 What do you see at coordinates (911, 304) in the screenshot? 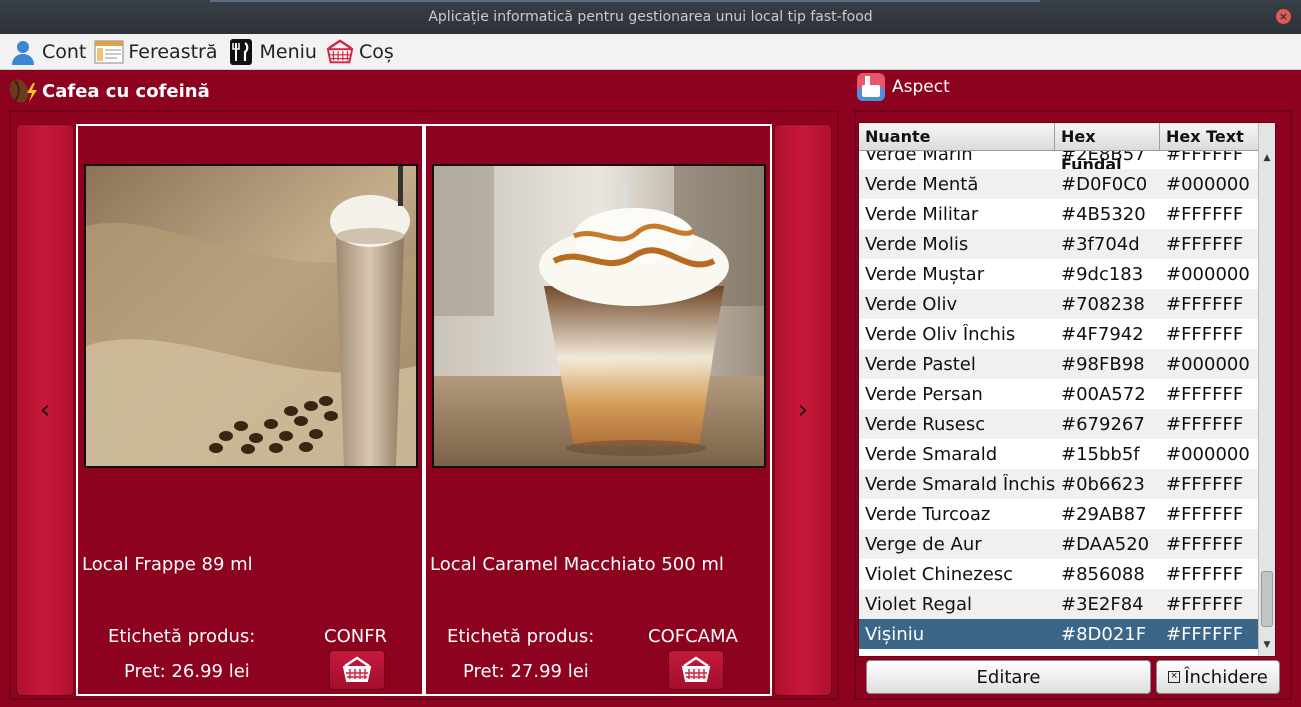
I see `table-cell: Verde Oliv` at bounding box center [911, 304].